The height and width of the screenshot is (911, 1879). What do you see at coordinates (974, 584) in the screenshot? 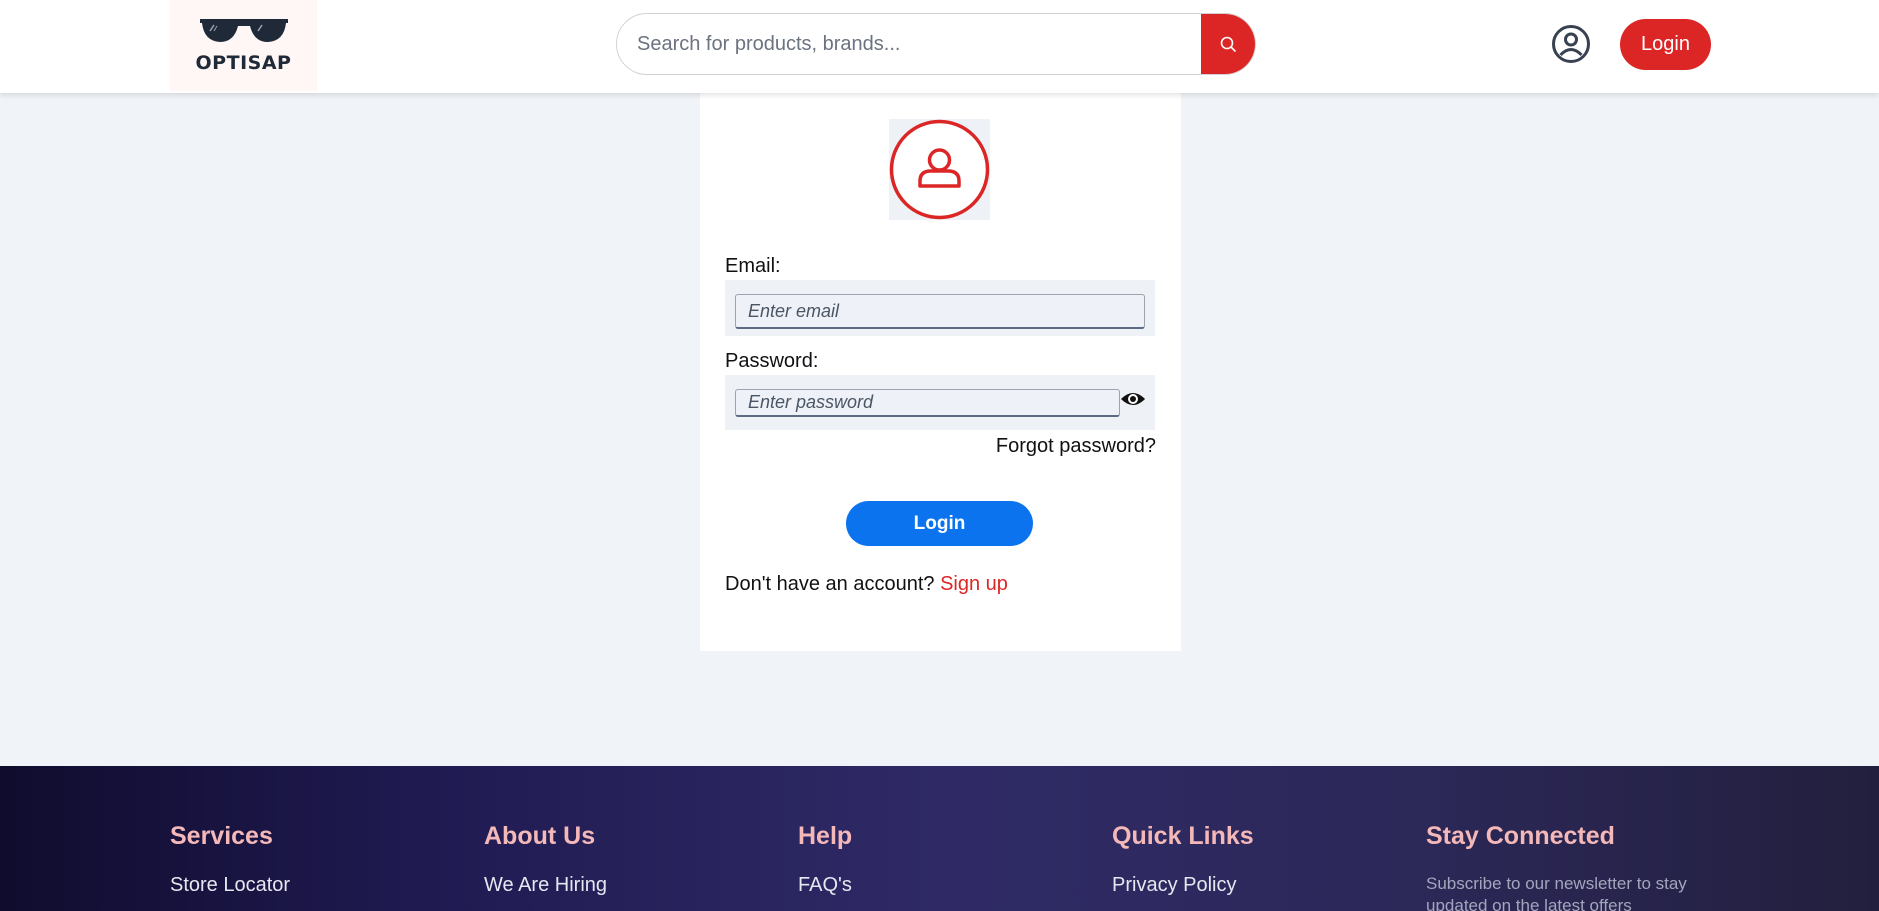
I see `signup-link: Sign up` at bounding box center [974, 584].